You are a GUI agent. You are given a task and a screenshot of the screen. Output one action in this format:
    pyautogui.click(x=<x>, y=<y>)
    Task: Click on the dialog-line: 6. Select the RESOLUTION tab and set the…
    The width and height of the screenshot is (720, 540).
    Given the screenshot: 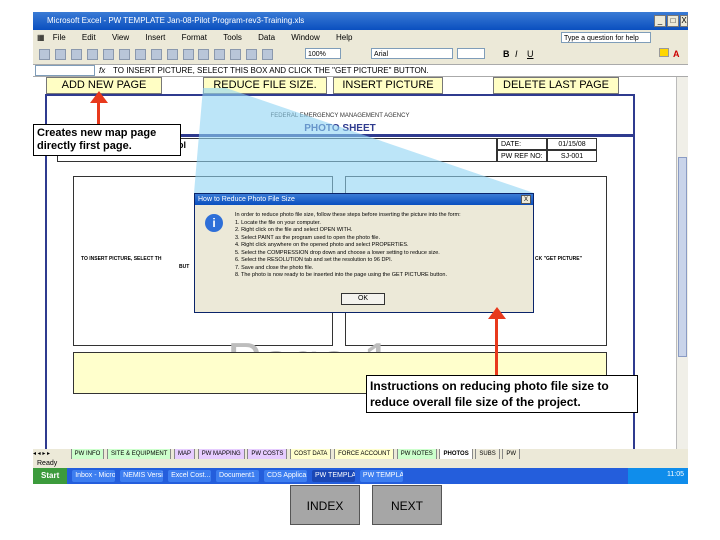 What is the action you would take?
    pyautogui.click(x=314, y=260)
    